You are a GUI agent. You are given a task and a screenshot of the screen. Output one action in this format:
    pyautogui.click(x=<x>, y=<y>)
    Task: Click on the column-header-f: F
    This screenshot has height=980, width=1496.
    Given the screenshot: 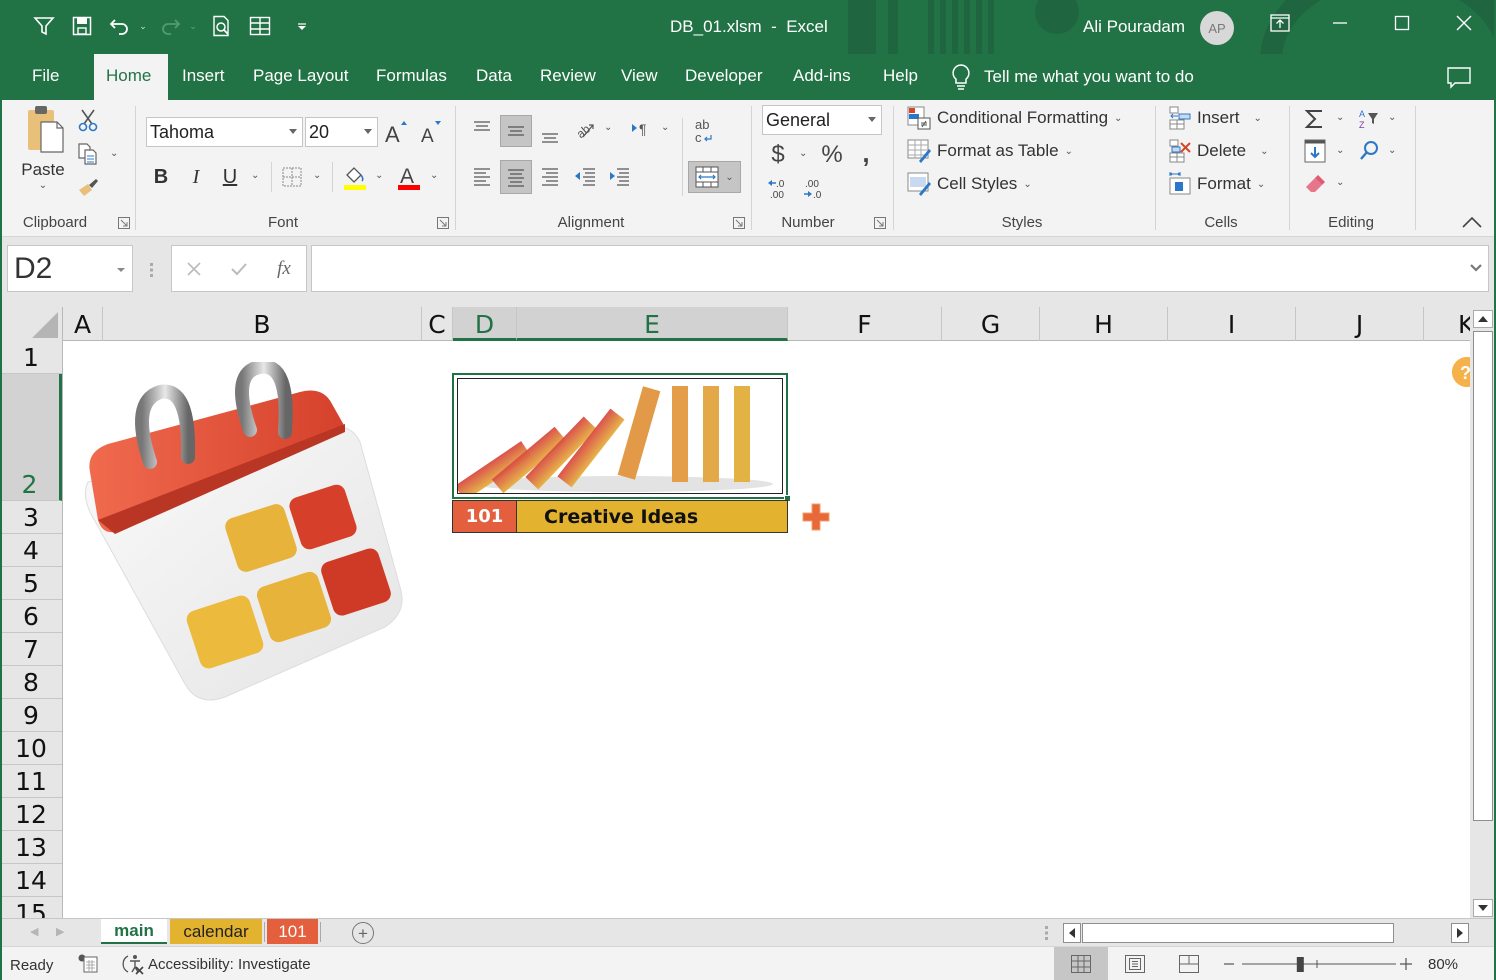 What is the action you would take?
    pyautogui.click(x=865, y=324)
    